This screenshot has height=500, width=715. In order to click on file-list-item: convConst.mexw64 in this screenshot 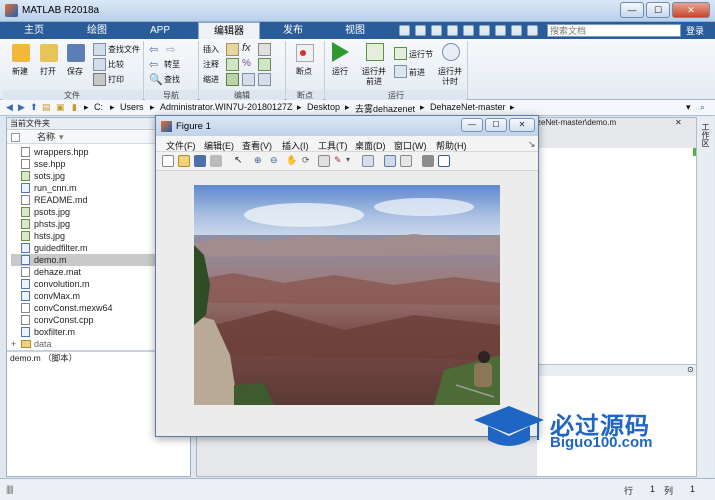, I will do `click(86, 308)`.